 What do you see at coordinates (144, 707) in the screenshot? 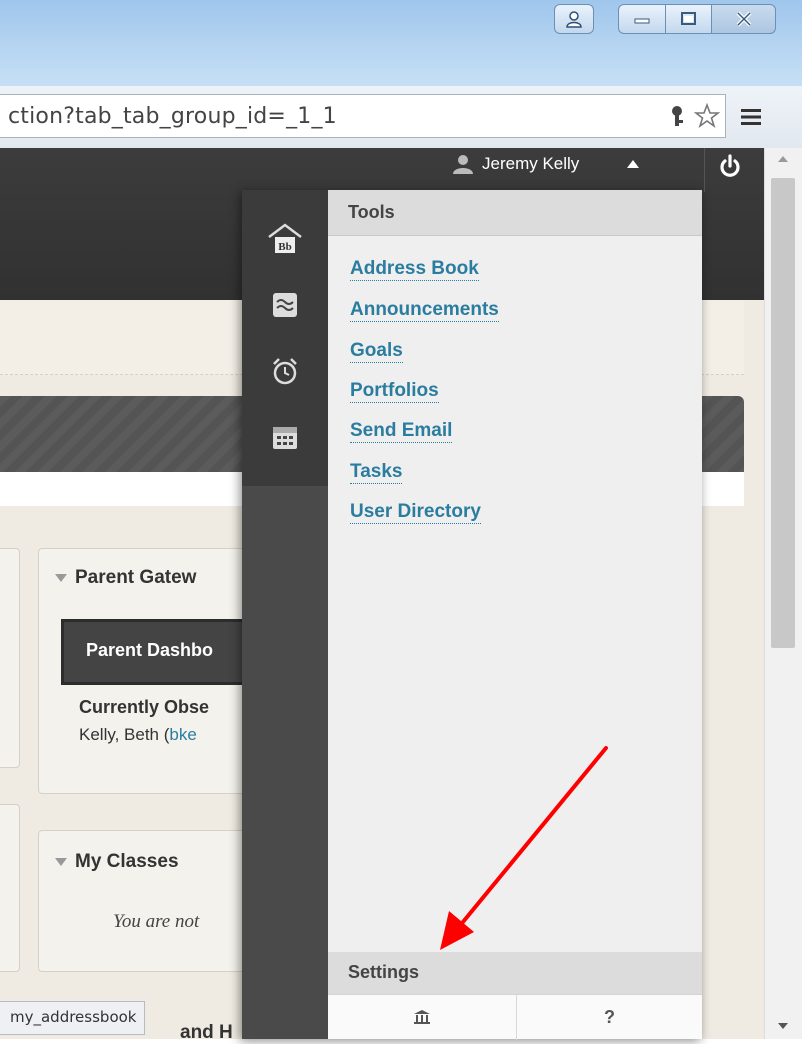
I see `currently-observing-heading: Currently Obse` at bounding box center [144, 707].